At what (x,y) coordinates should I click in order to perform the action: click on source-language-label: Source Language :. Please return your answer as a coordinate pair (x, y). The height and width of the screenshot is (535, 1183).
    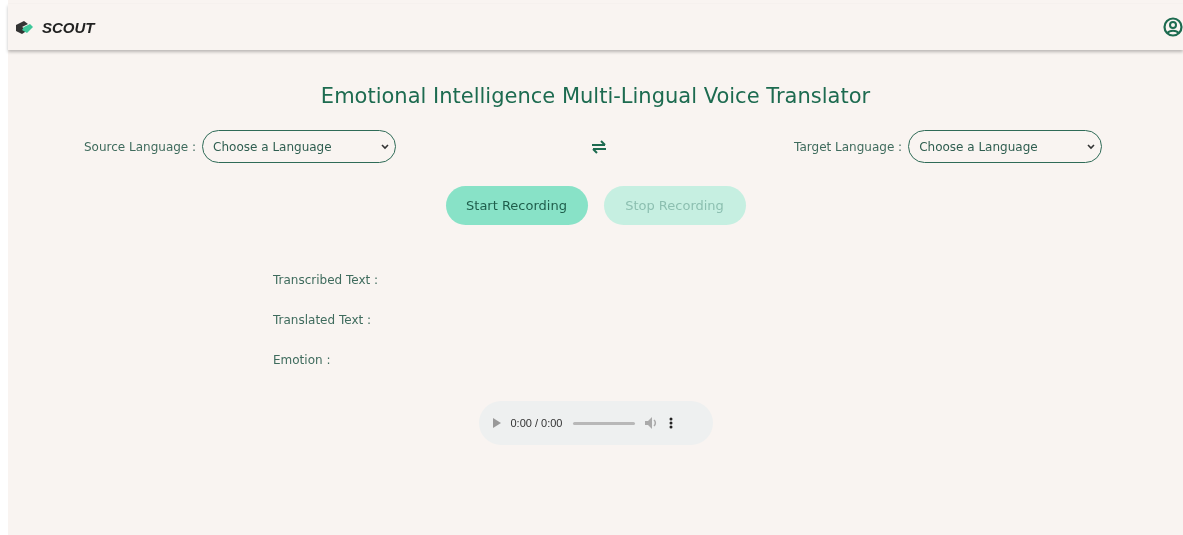
    Looking at the image, I should click on (140, 146).